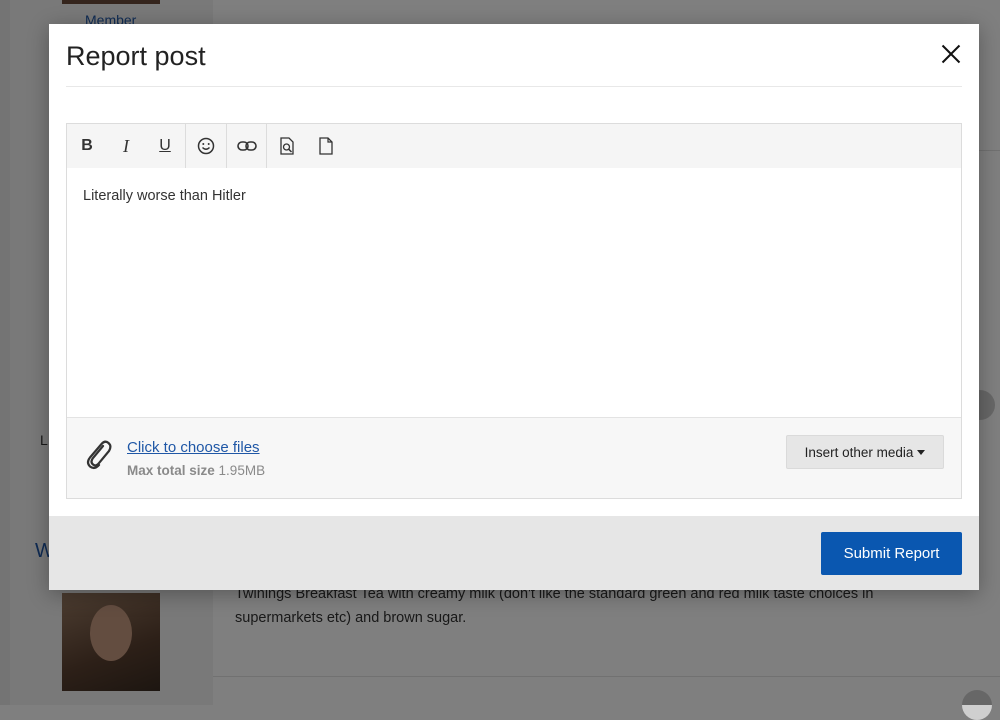 Image resolution: width=1000 pixels, height=720 pixels. Describe the element at coordinates (514, 553) in the screenshot. I see `dialog-footer: Submit Report` at that location.